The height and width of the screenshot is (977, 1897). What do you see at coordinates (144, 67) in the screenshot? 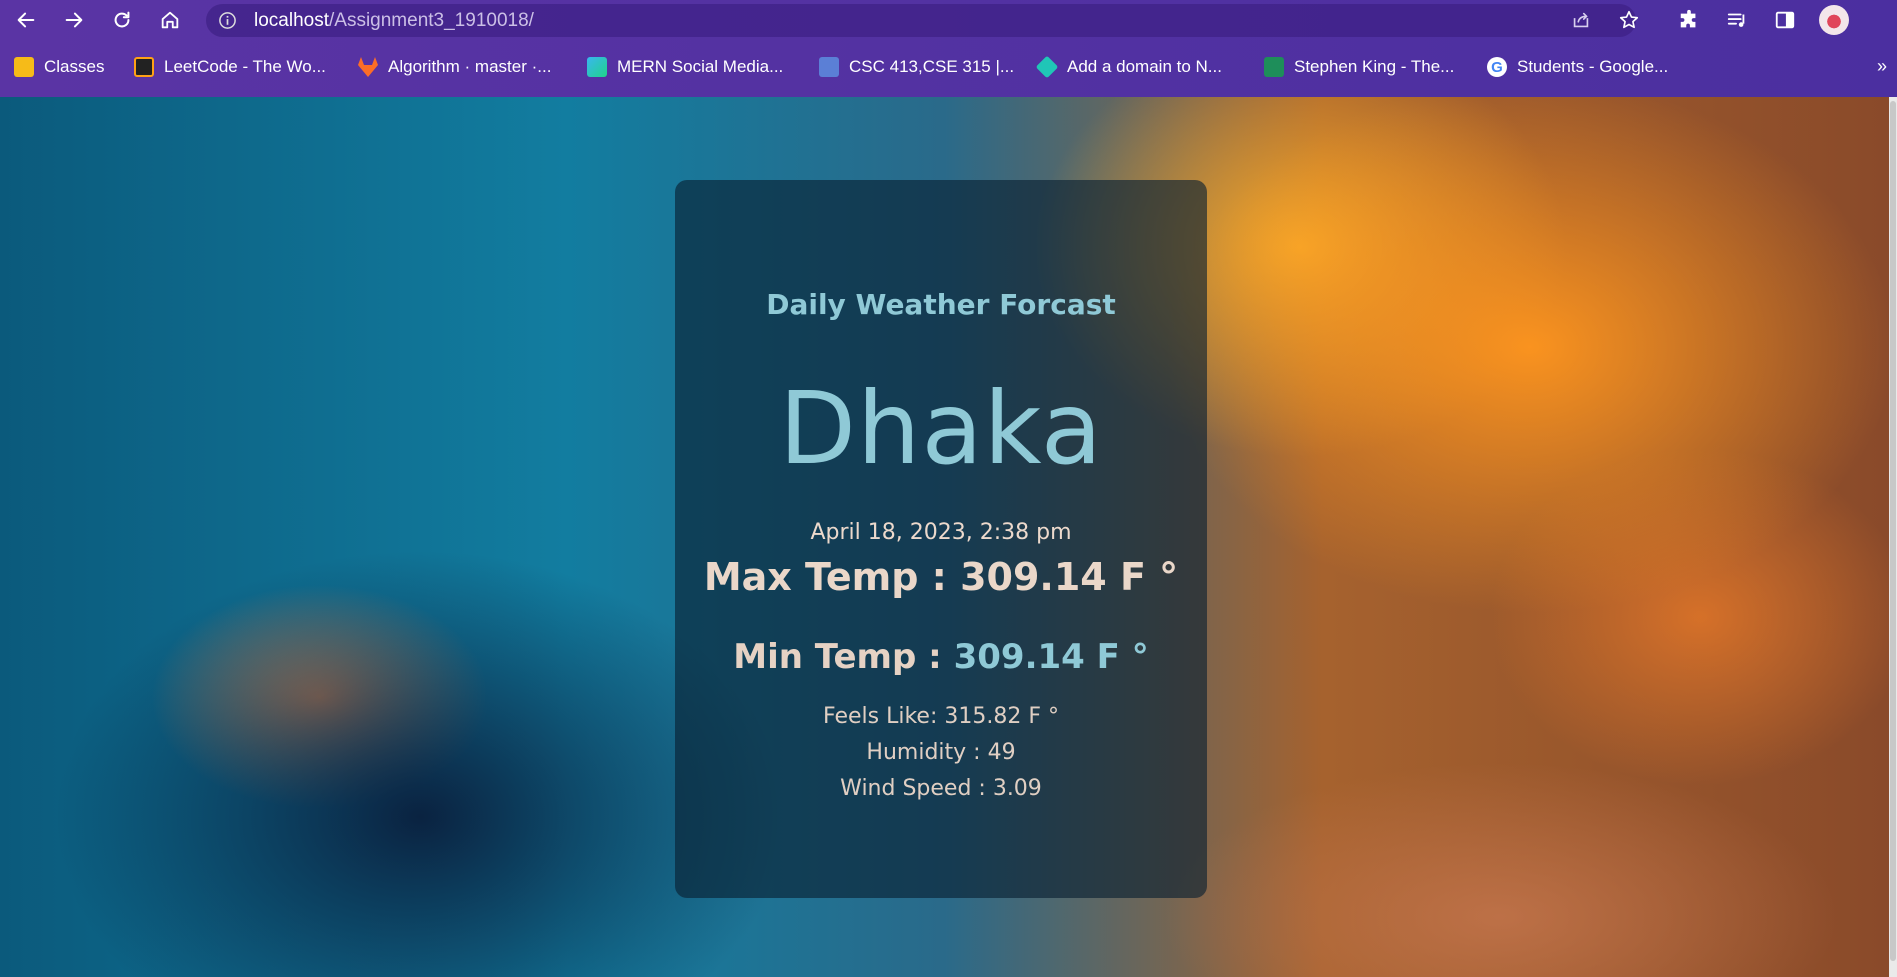
I see `leetcode-icon` at bounding box center [144, 67].